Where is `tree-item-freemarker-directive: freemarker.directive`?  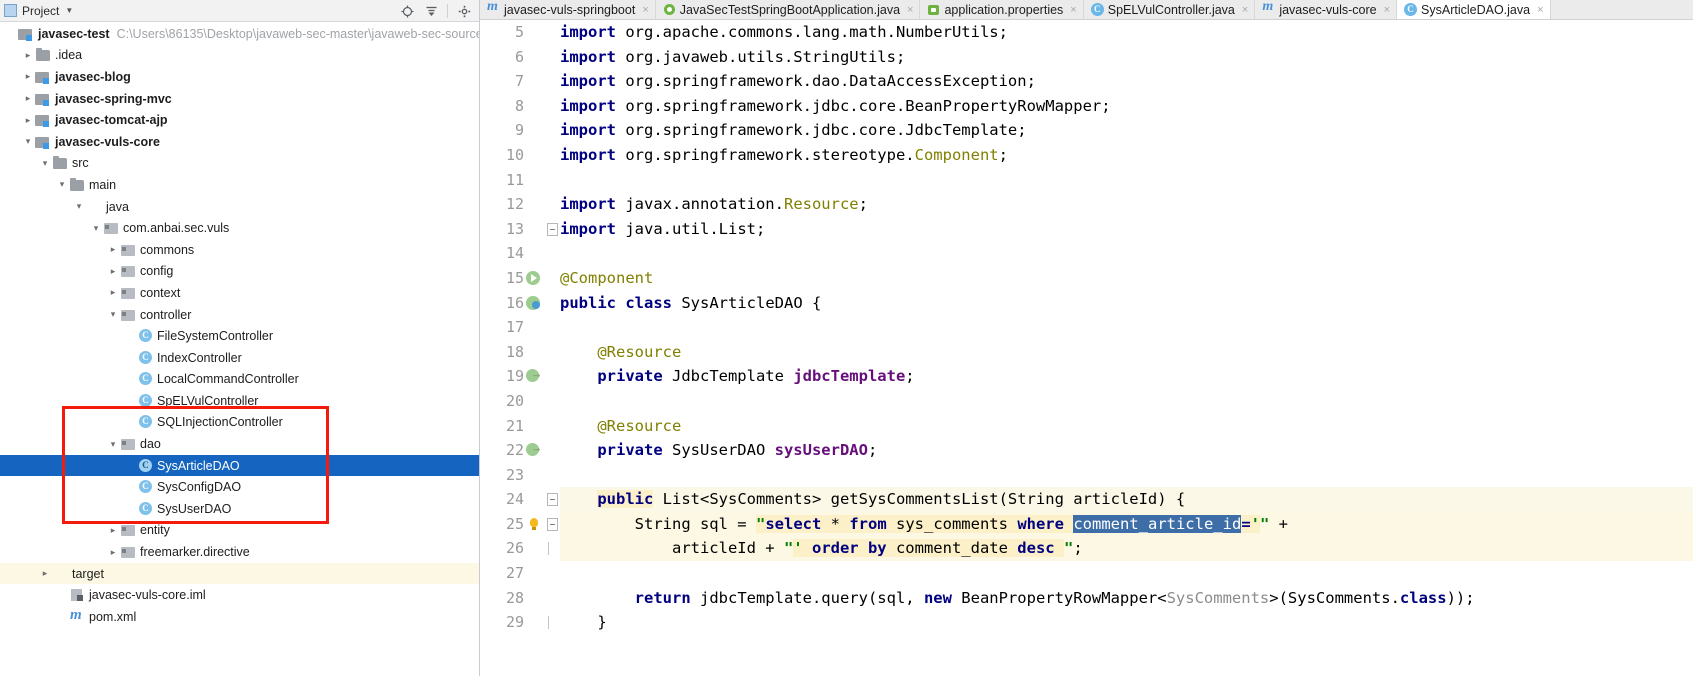
tree-item-freemarker-directive: freemarker.directive is located at coordinates (239, 552).